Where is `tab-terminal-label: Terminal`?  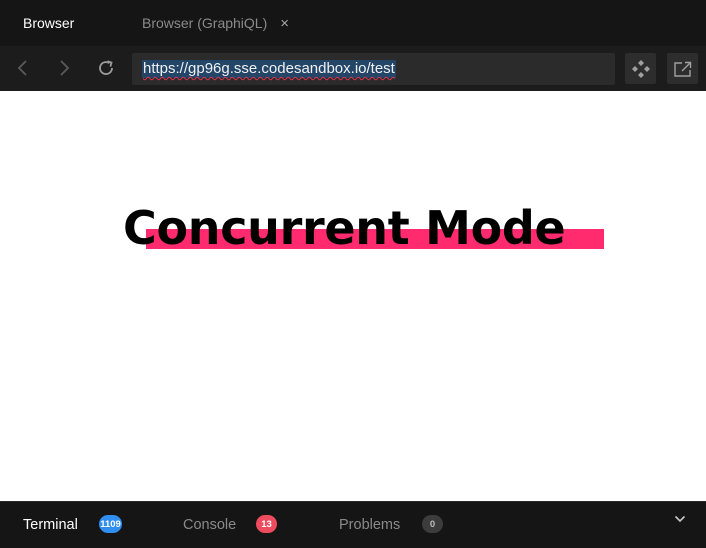 tab-terminal-label: Terminal is located at coordinates (50, 525).